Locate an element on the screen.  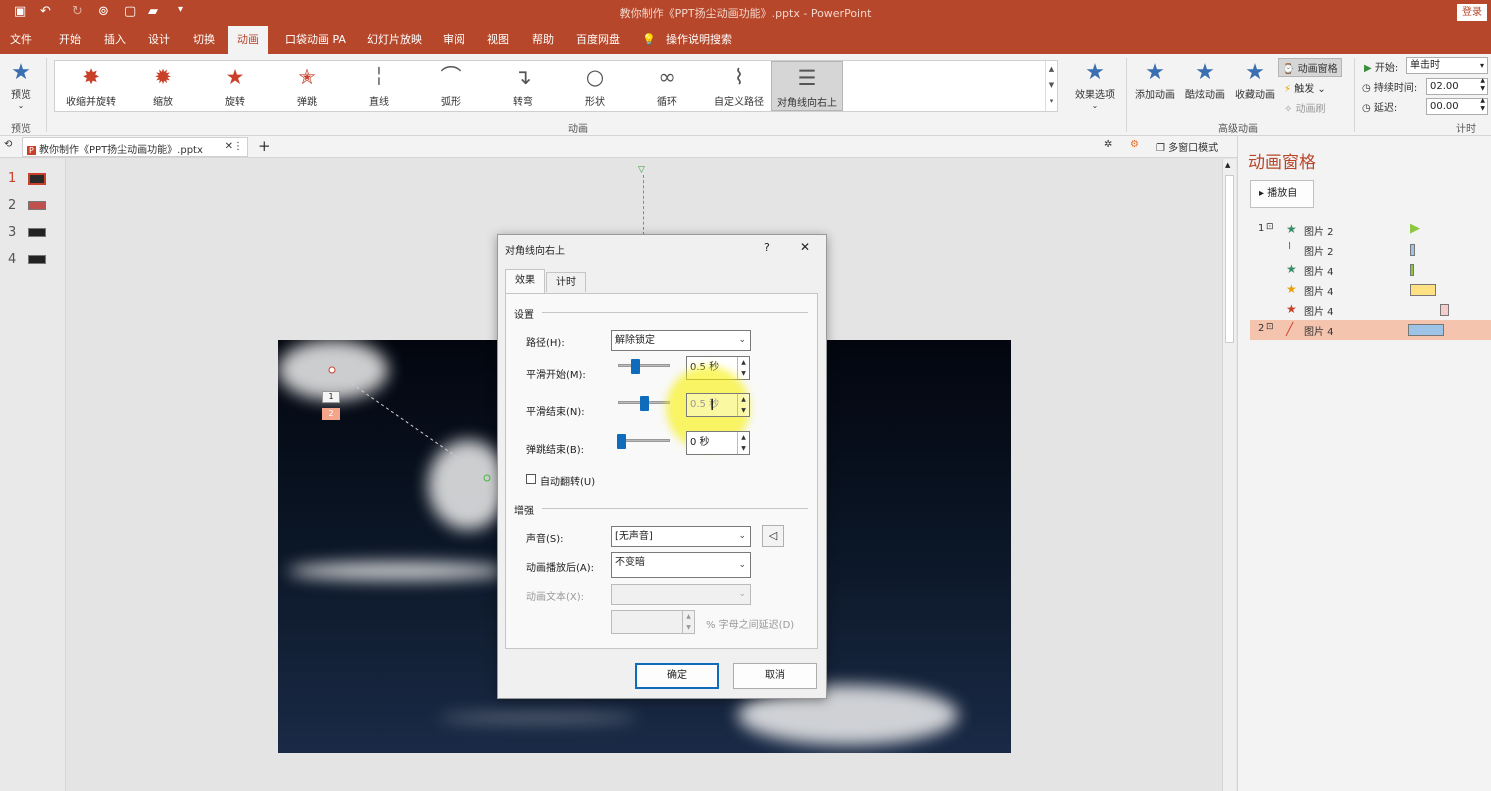
gear-icon: ⚙ is located at coordinates (1134, 144).